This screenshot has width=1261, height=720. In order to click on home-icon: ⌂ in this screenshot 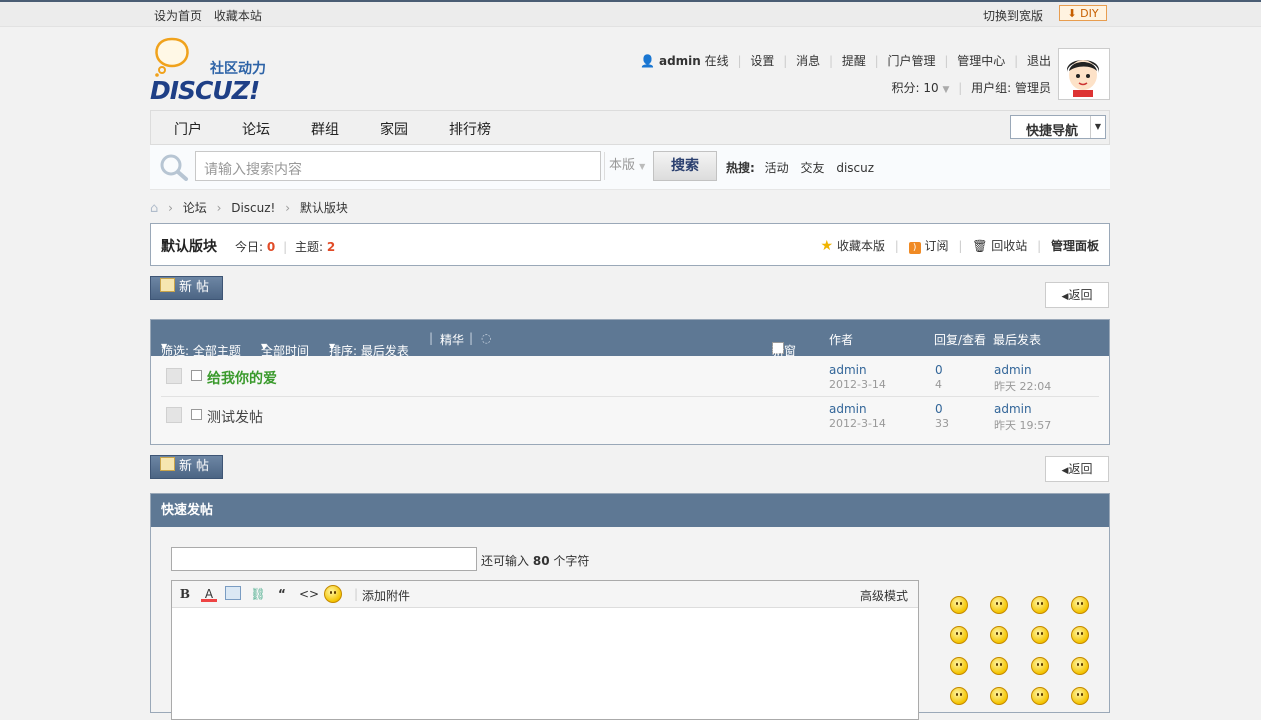, I will do `click(154, 208)`.